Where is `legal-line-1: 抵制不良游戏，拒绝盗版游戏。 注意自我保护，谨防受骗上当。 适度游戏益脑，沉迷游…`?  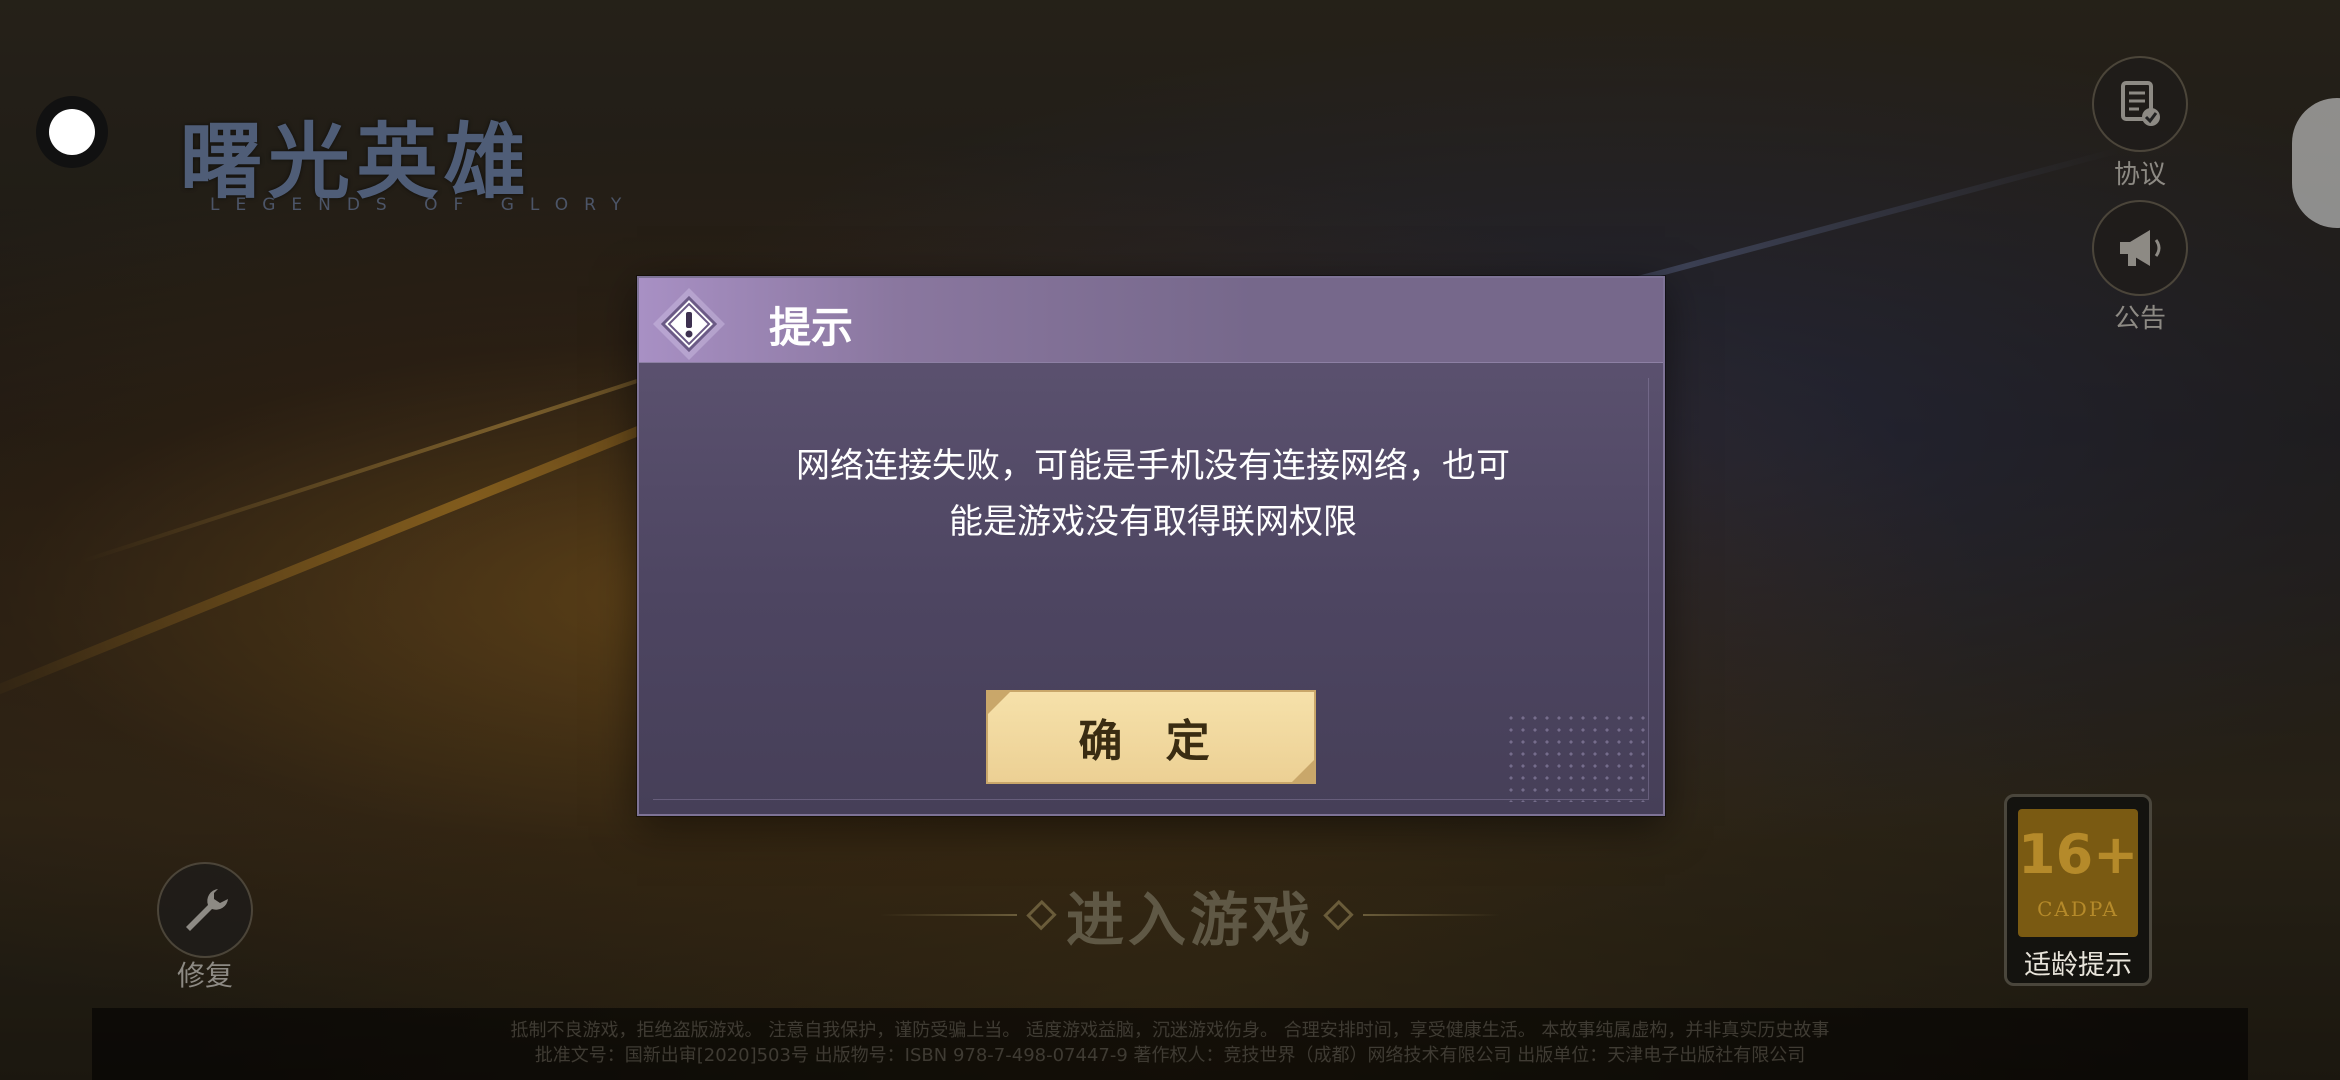 legal-line-1: 抵制不良游戏，拒绝盗版游戏。 注意自我保护，谨防受骗上当。 适度游戏益脑，沉迷游… is located at coordinates (1170, 1030).